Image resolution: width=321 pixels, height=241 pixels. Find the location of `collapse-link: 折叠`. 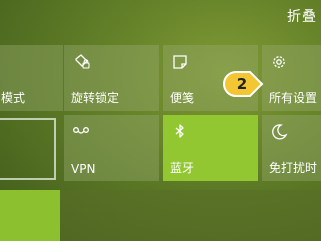

collapse-link: 折叠 is located at coordinates (302, 16).